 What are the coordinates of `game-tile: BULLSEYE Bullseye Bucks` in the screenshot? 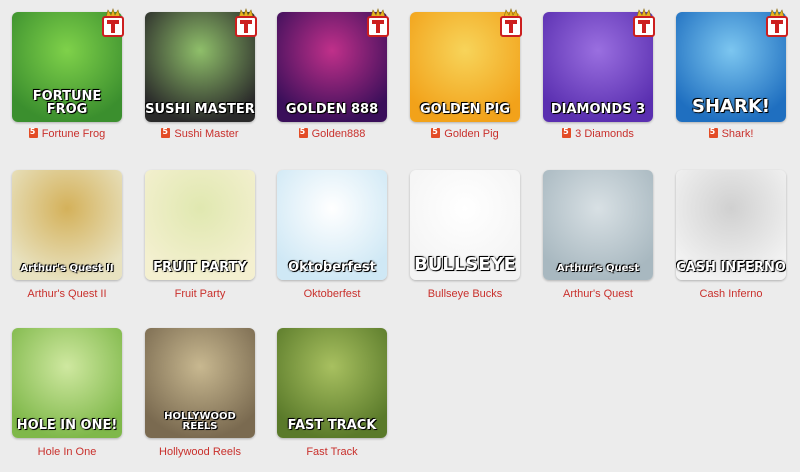 It's located at (465, 235).